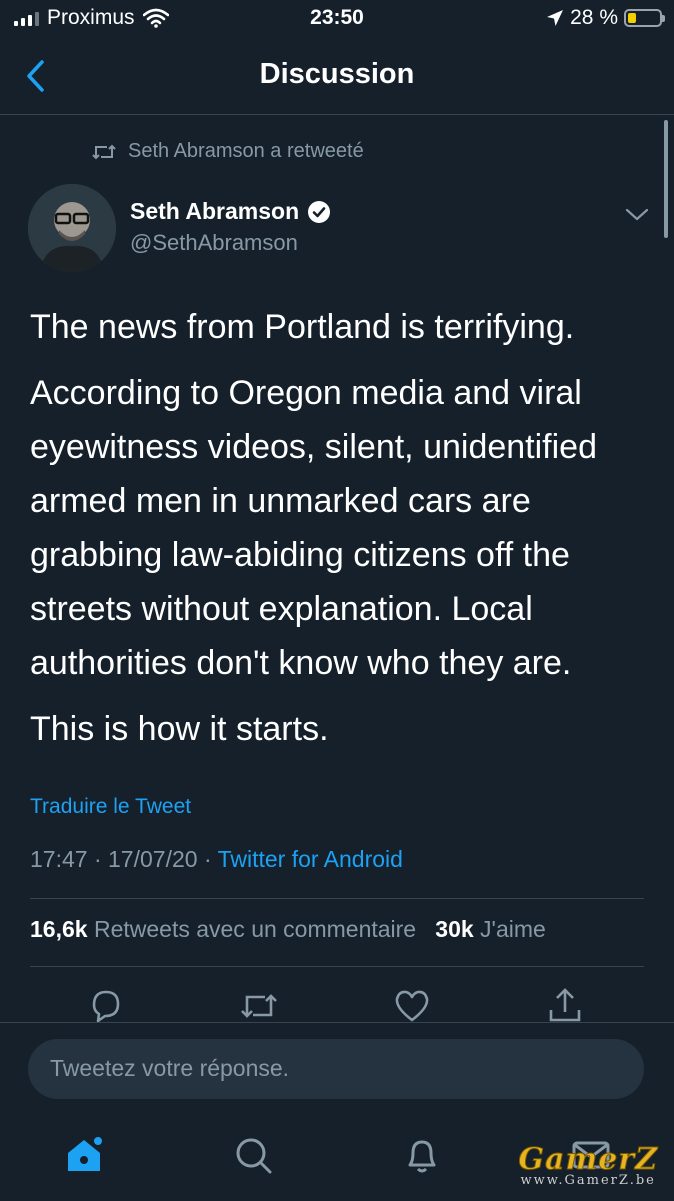  Describe the element at coordinates (246, 151) in the screenshot. I see `retweet-label: Seth Abramson a retweeté` at that location.